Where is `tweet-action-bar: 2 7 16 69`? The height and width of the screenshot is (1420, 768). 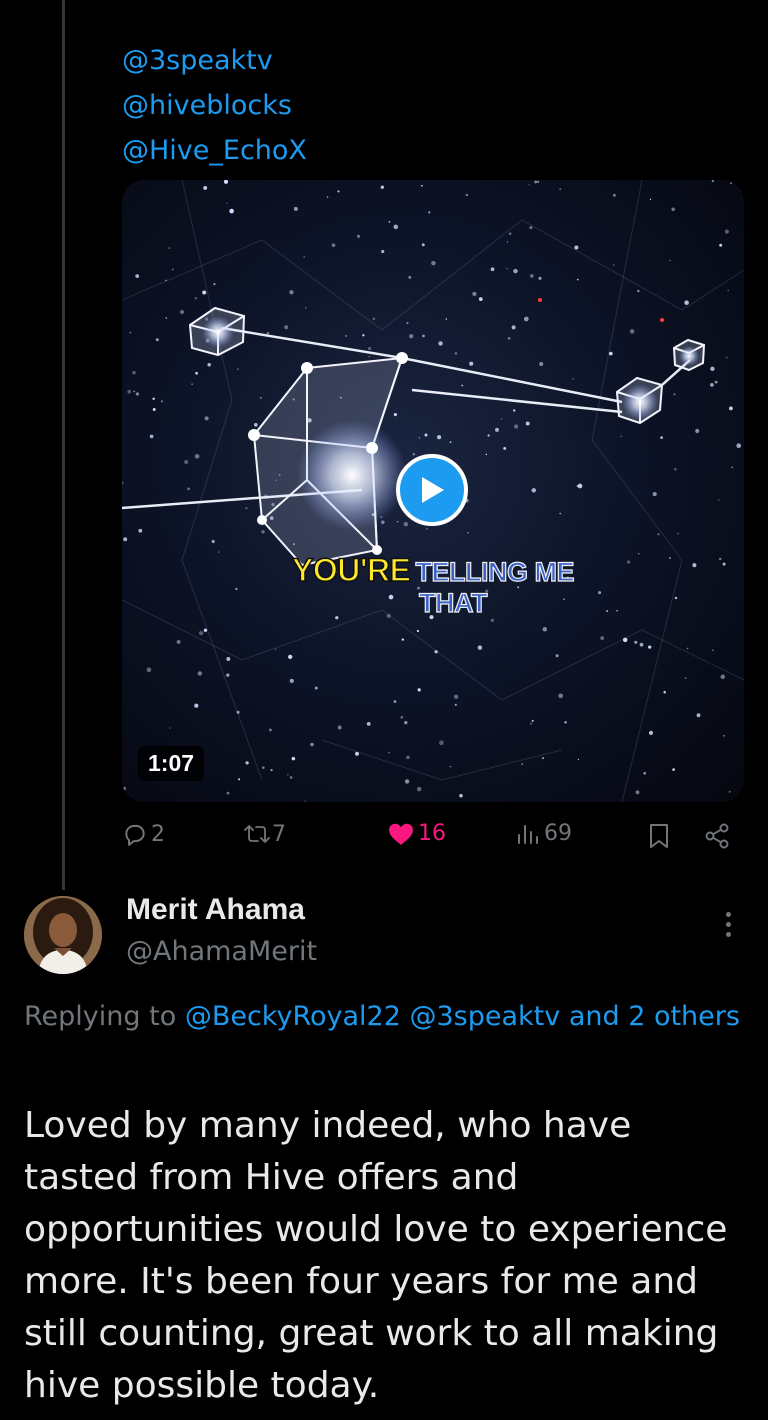
tweet-action-bar: 2 7 16 69 is located at coordinates (384, 838).